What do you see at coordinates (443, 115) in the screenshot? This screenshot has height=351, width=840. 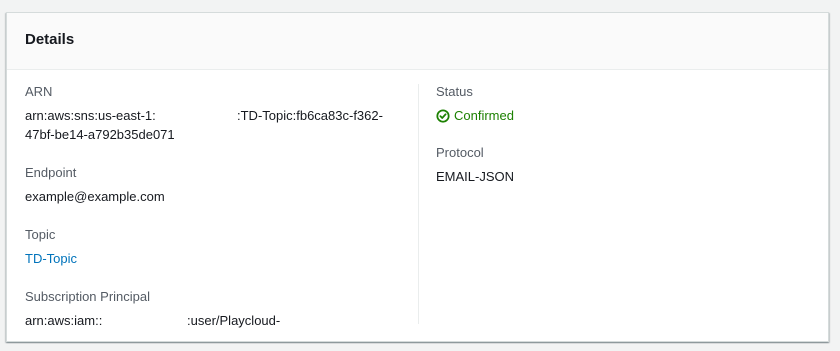 I see `check-circle-icon` at bounding box center [443, 115].